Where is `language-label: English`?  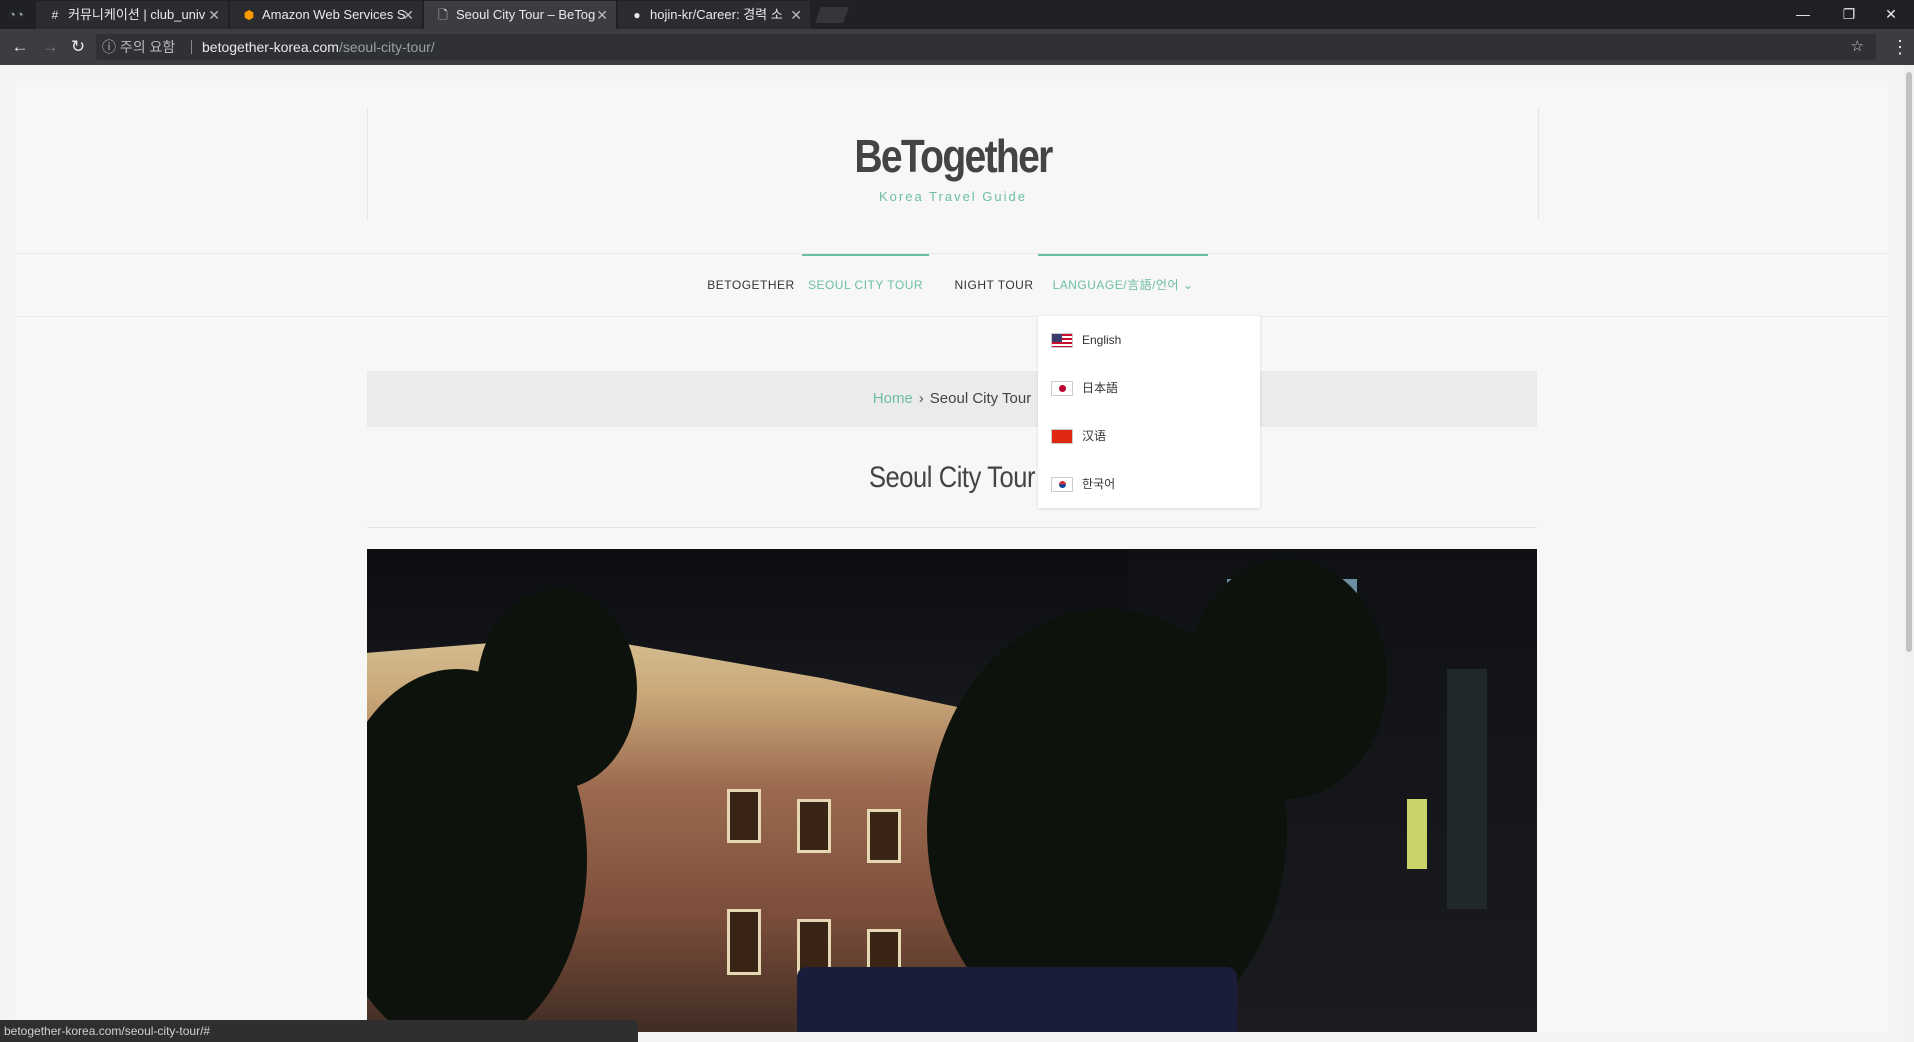 language-label: English is located at coordinates (1102, 340).